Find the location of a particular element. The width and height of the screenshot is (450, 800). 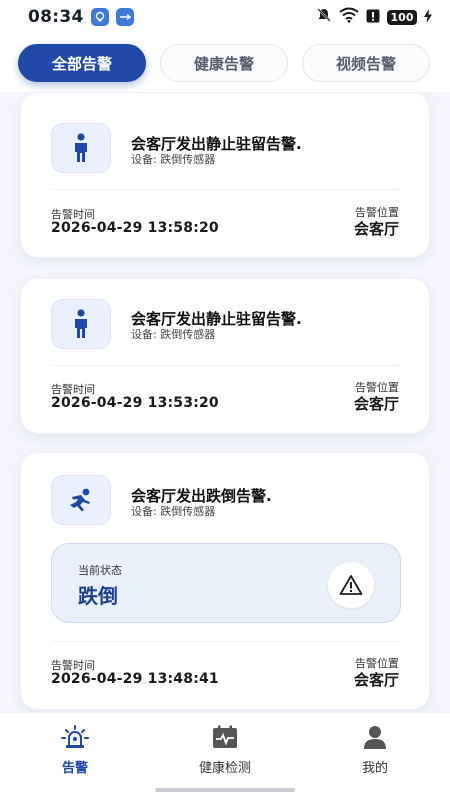

state-value: 跌倒 is located at coordinates (98, 596).